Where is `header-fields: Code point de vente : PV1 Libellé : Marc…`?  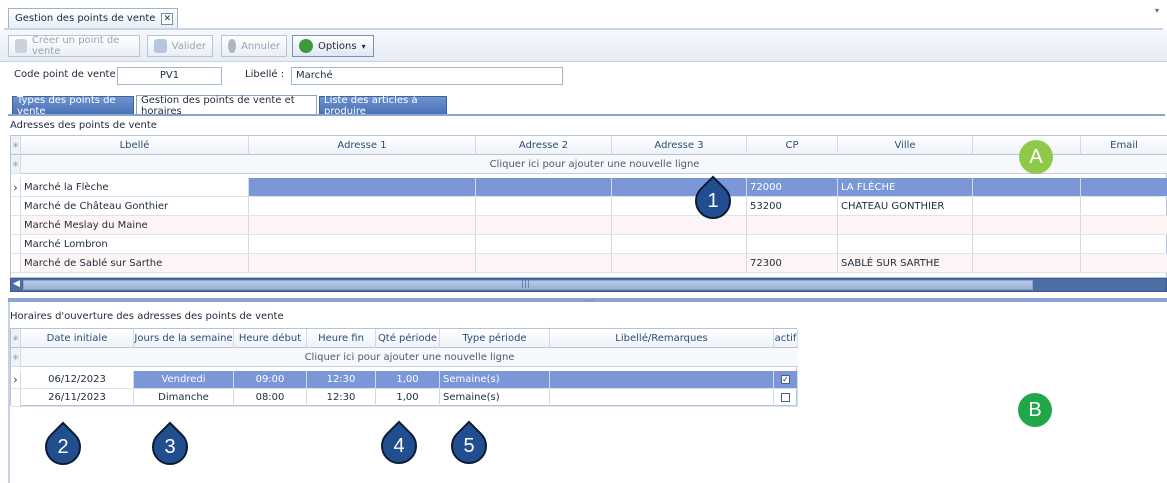
header-fields: Code point de vente : PV1 Libellé : Marc… is located at coordinates (583, 77).